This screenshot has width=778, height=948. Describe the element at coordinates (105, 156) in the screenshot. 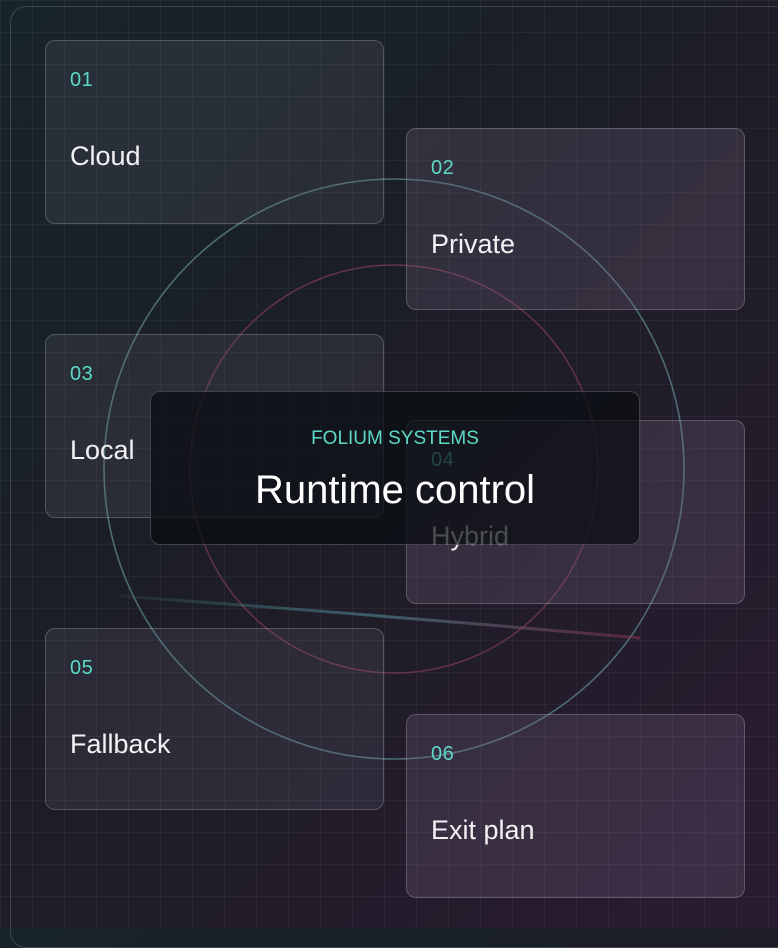

I see `node-label: Cloud` at that location.